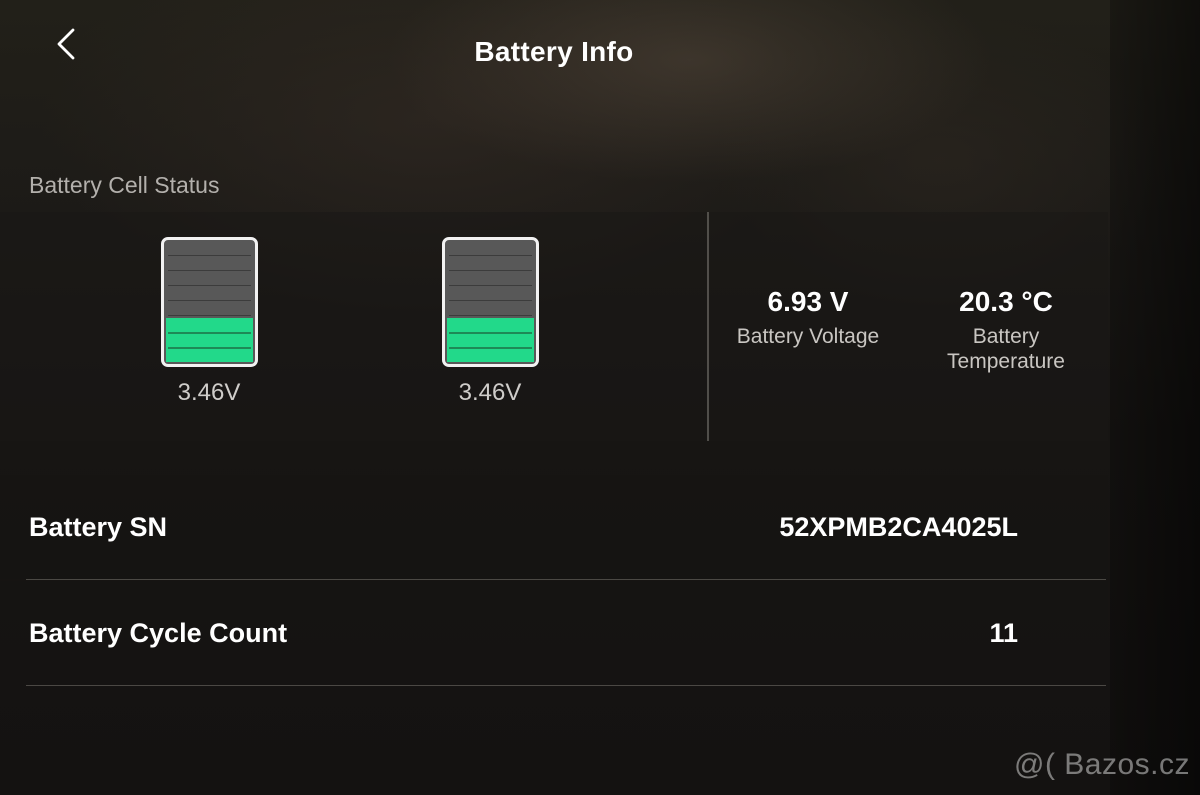 The height and width of the screenshot is (795, 1200). What do you see at coordinates (1155, 397) in the screenshot?
I see `background-shade` at bounding box center [1155, 397].